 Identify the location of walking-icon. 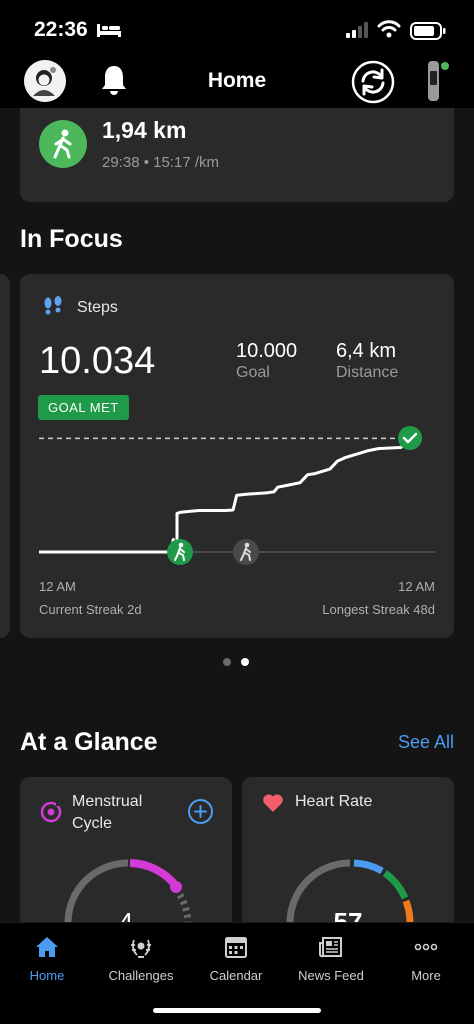
(63, 144).